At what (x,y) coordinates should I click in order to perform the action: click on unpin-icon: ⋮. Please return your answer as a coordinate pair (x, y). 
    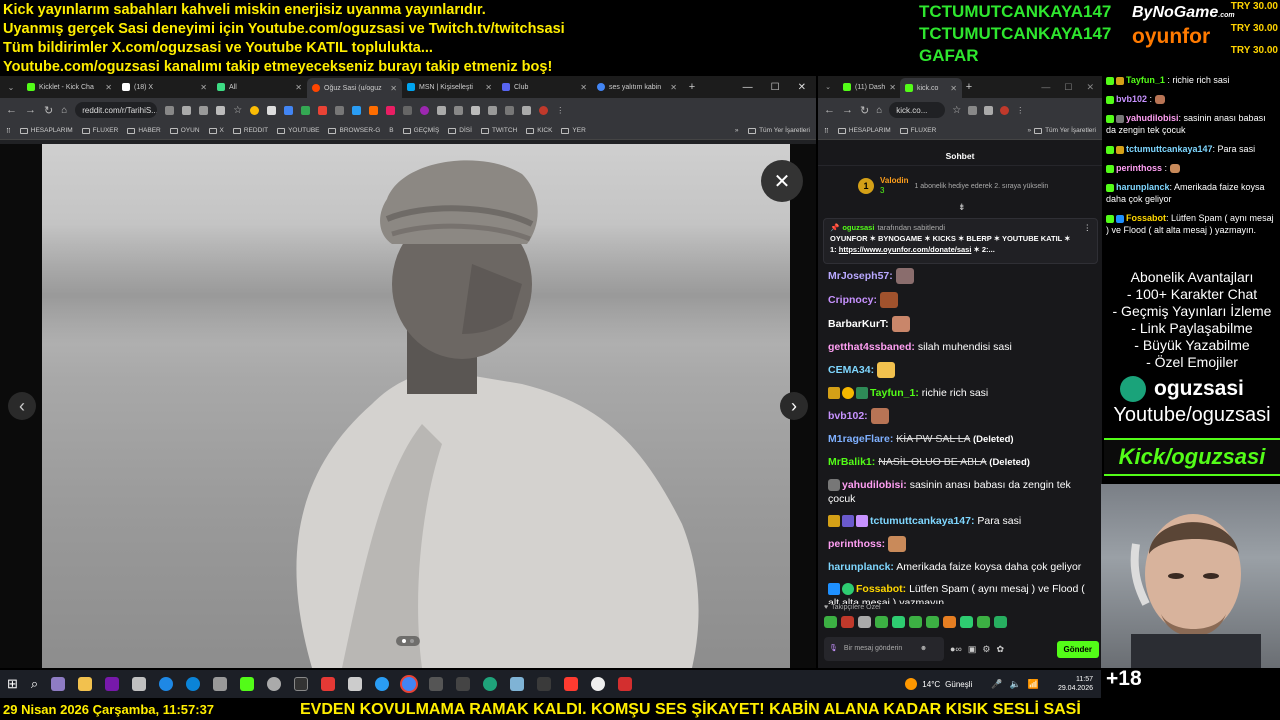
    Looking at the image, I should click on (1088, 227).